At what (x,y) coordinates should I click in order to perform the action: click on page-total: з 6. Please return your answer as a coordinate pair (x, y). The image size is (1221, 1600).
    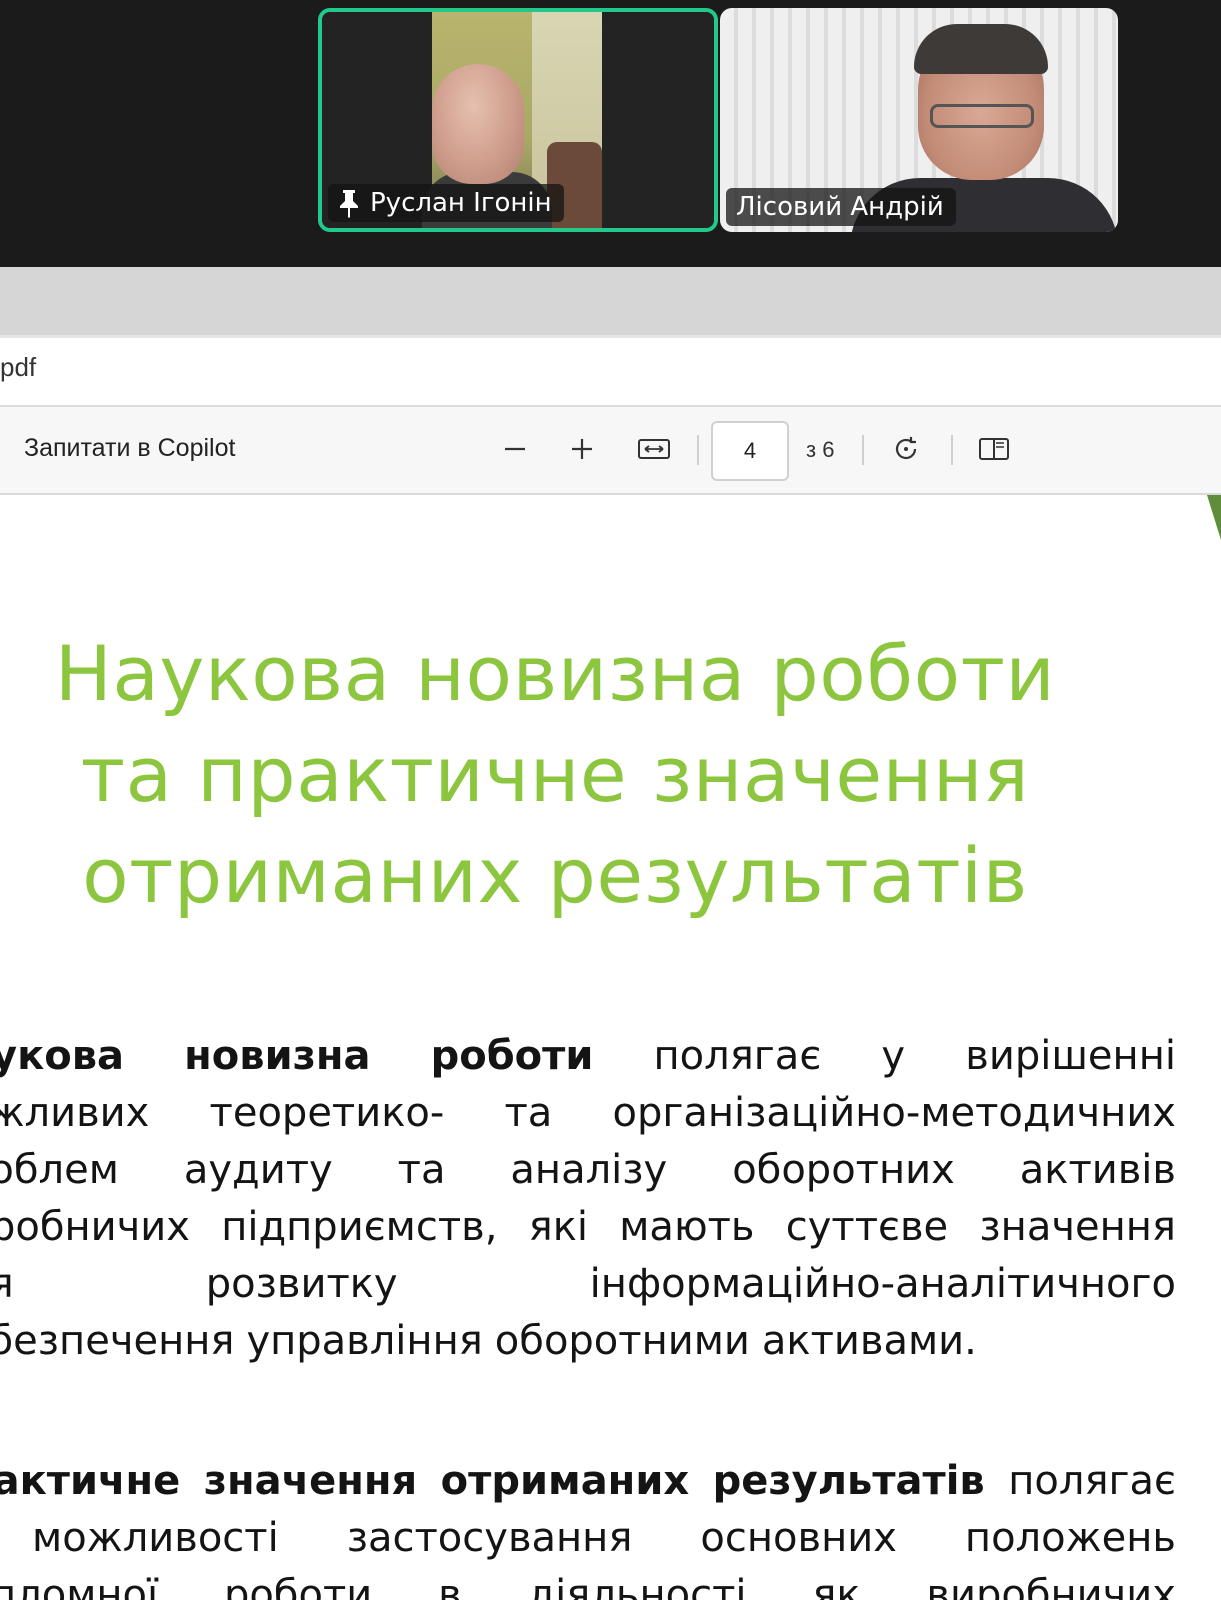
    Looking at the image, I should click on (820, 449).